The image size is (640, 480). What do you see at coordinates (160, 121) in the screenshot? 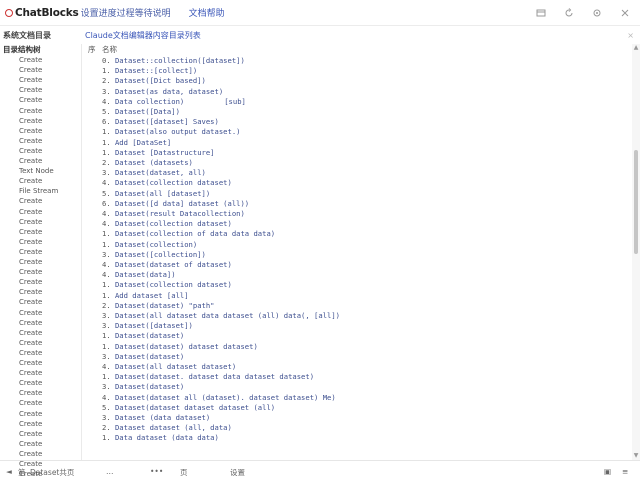
I see `content-line: 6. Dataset([dataset] Saves)` at bounding box center [160, 121].